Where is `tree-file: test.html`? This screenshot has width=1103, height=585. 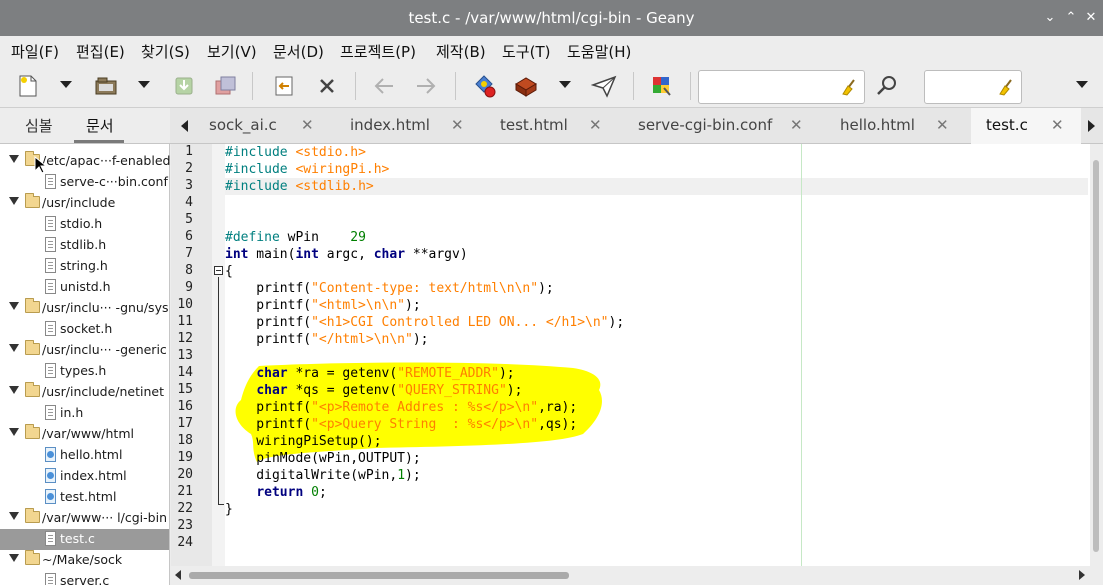 tree-file: test.html is located at coordinates (84, 497).